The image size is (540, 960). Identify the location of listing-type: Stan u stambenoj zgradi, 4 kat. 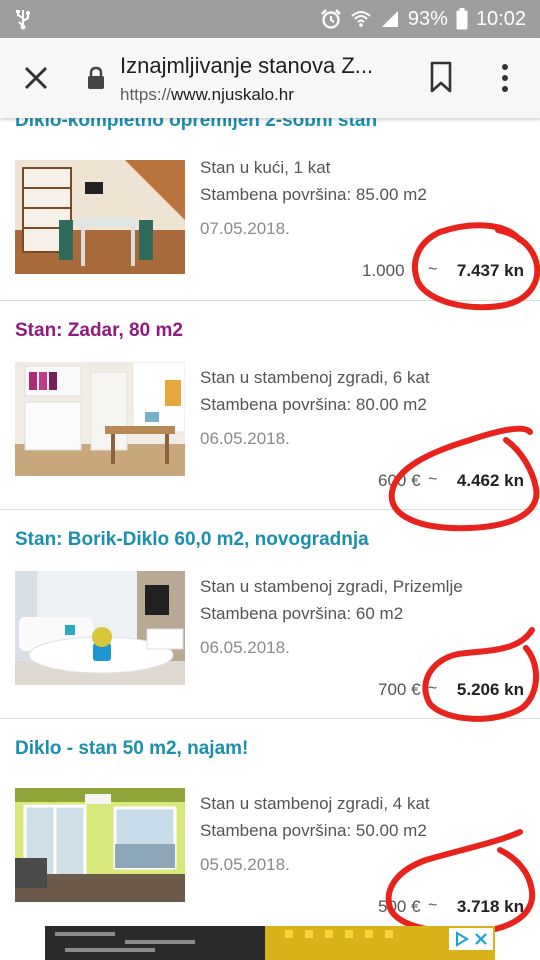
(315, 803).